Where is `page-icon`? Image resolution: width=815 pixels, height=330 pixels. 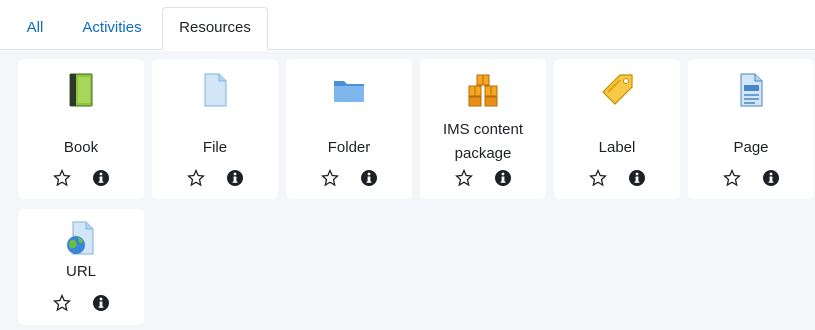 page-icon is located at coordinates (751, 90).